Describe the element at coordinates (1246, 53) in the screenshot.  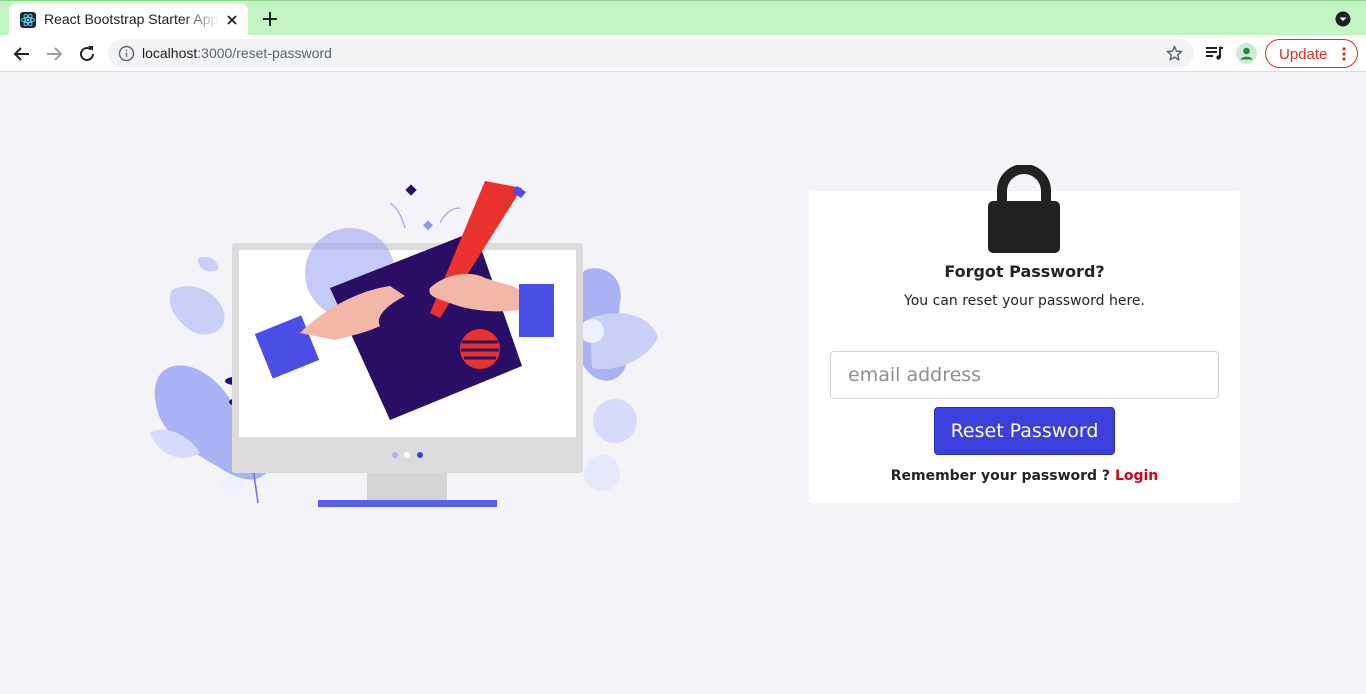
I see `profile-avatar-icon` at that location.